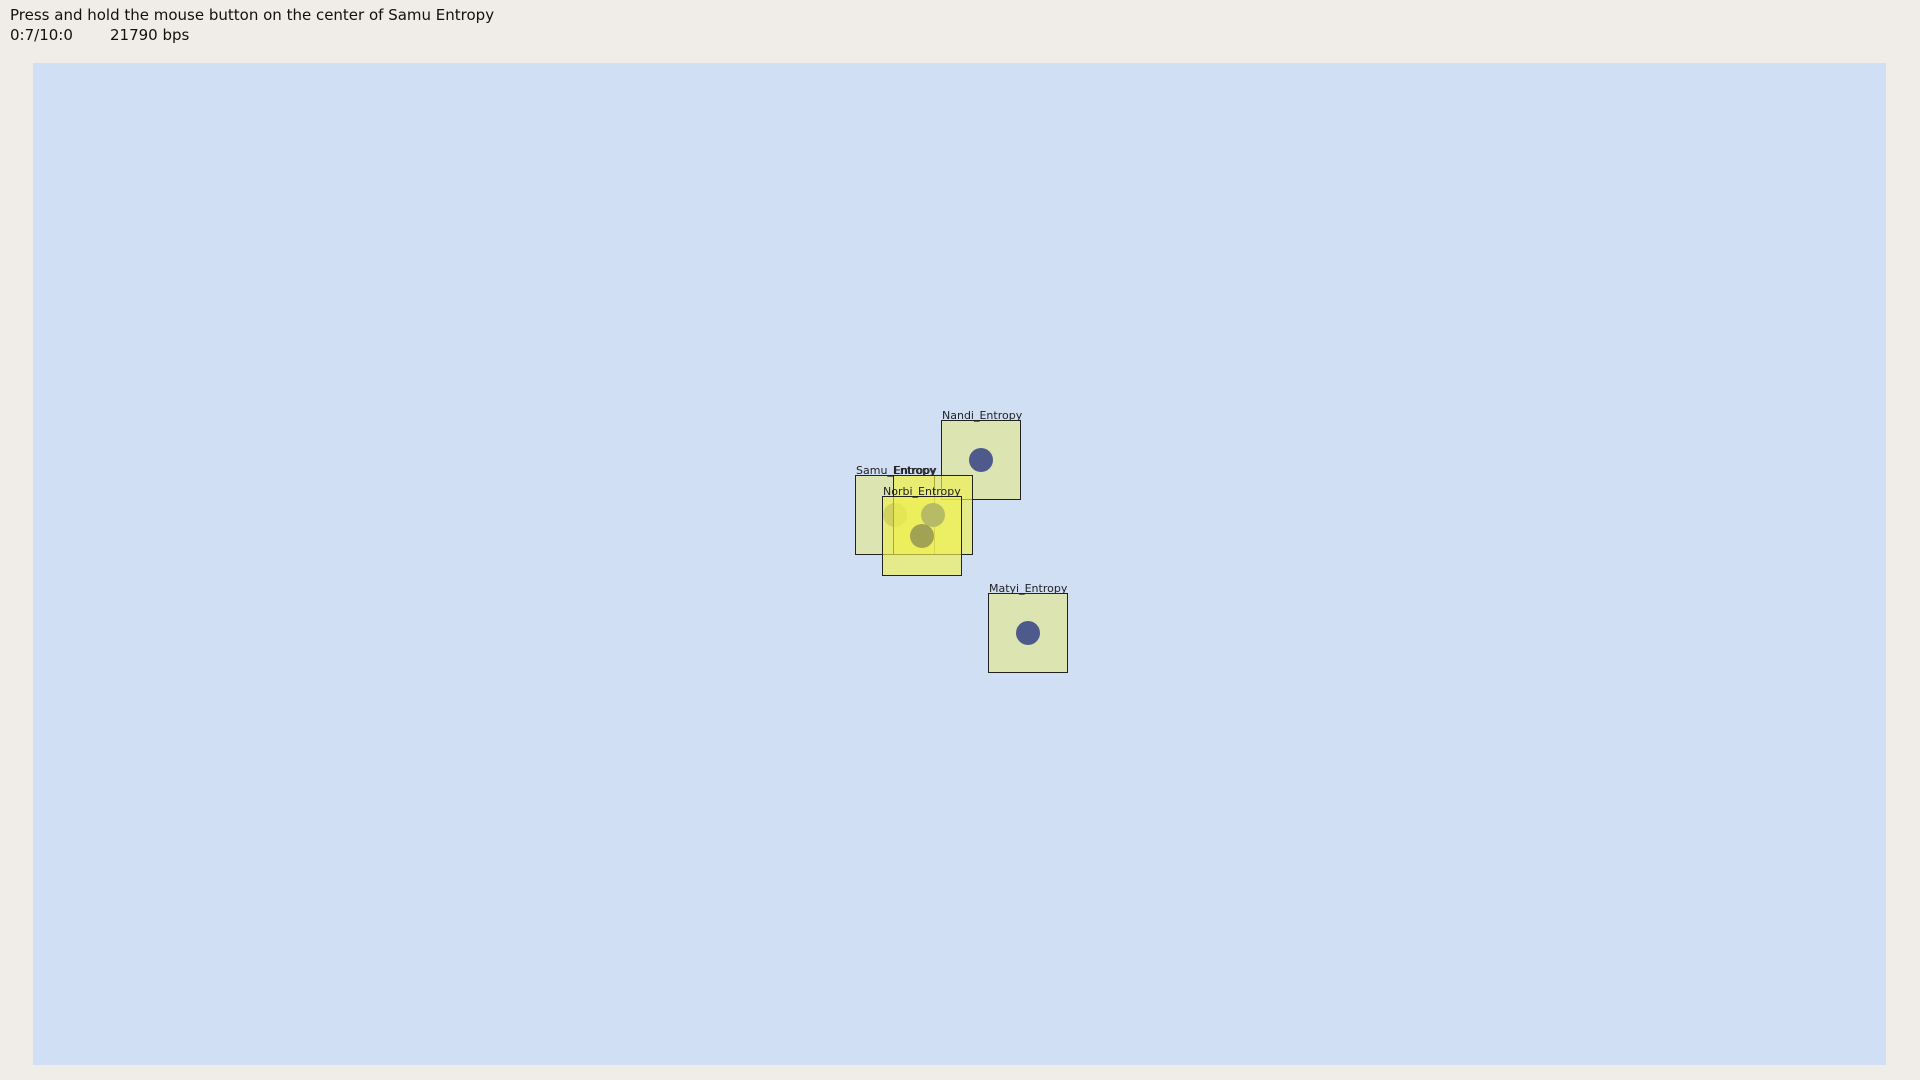 The height and width of the screenshot is (1080, 1920). I want to click on status-row: 0:7/10:0 21790 bps, so click(252, 35).